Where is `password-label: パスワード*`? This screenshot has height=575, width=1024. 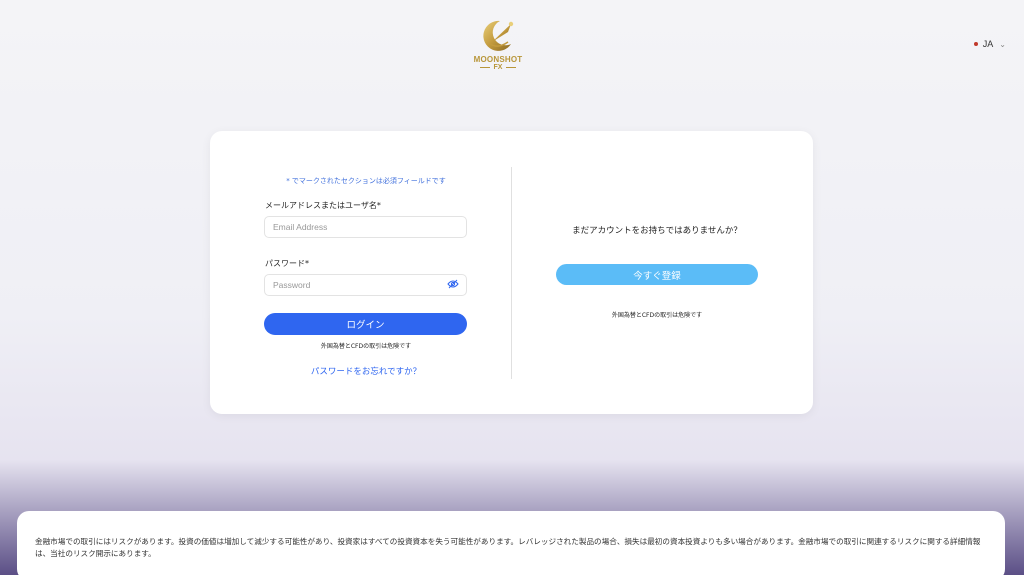
password-label: パスワード* is located at coordinates (287, 263).